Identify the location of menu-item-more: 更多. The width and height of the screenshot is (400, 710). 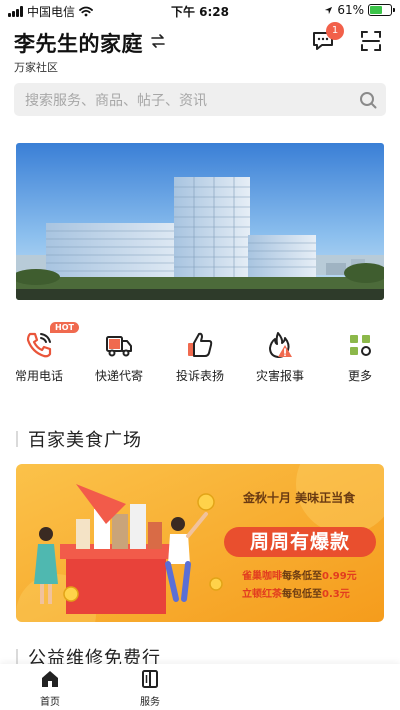
(360, 356).